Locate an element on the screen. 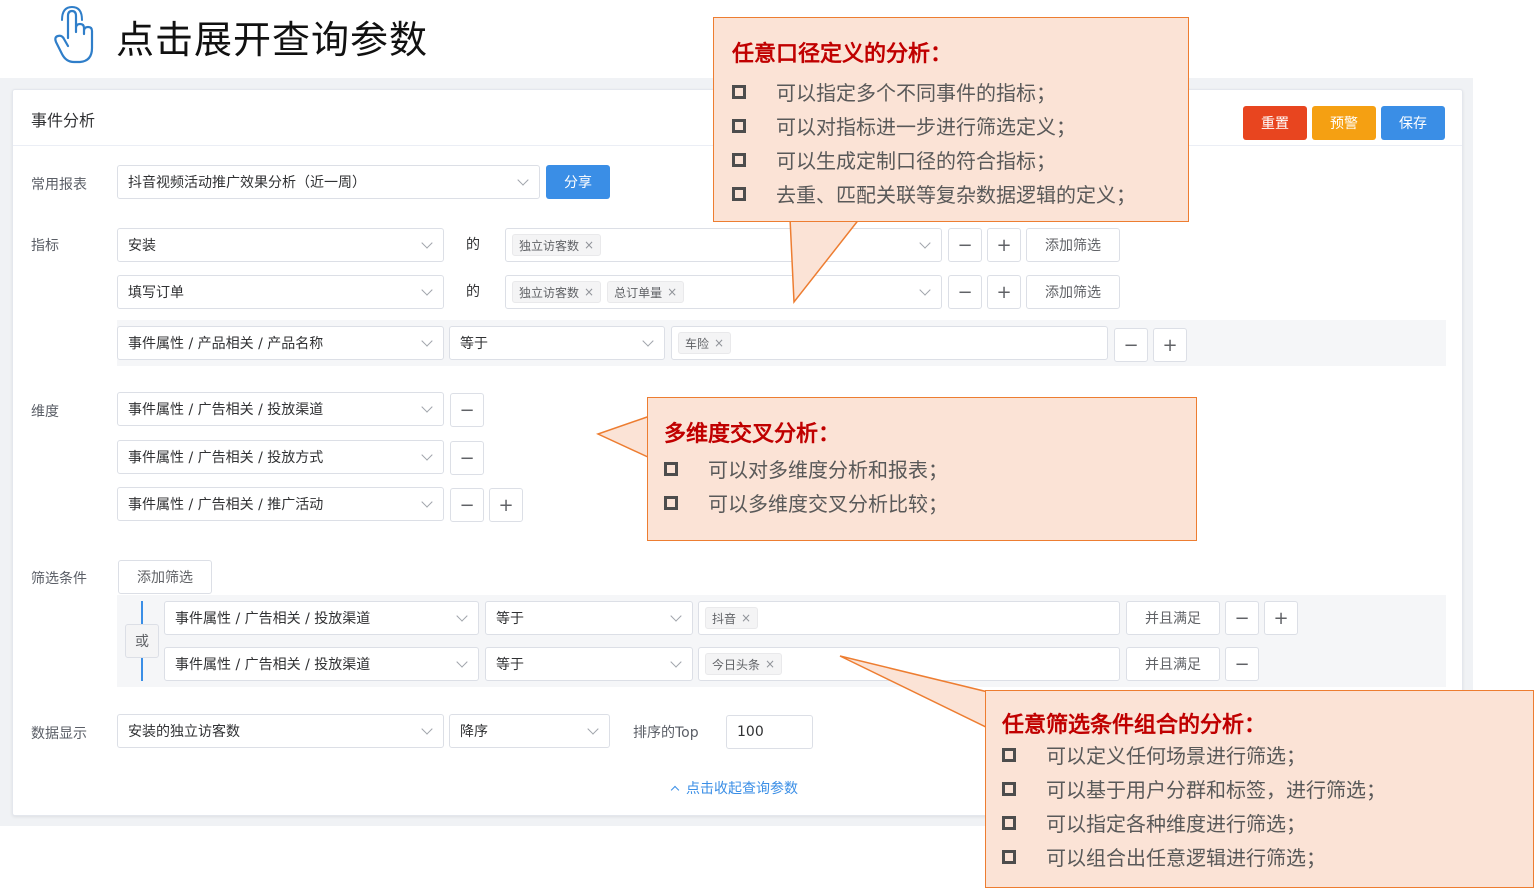 The width and height of the screenshot is (1535, 889). or-toggle-button: 或 is located at coordinates (142, 641).